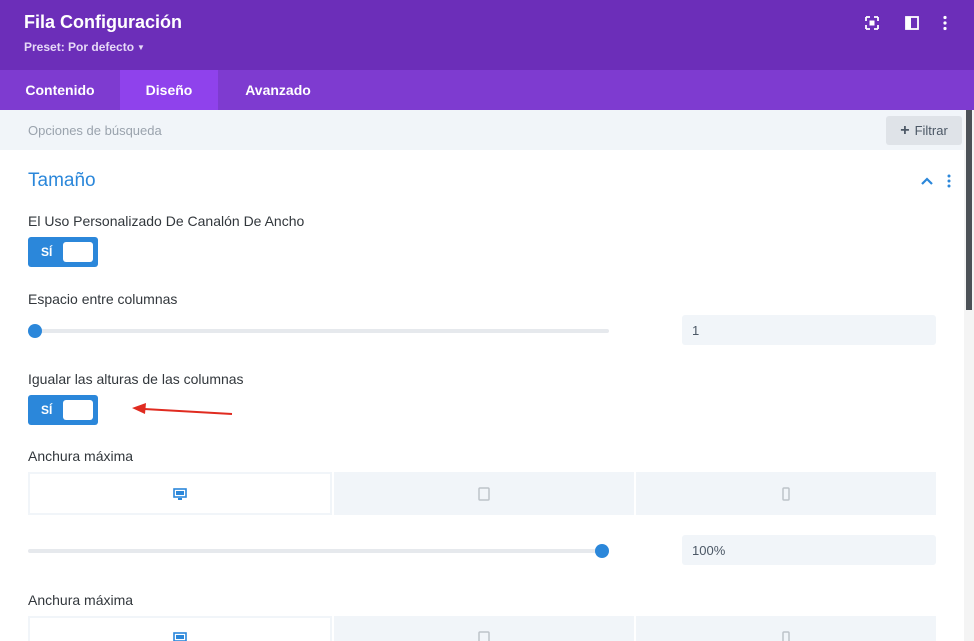 The width and height of the screenshot is (974, 641). What do you see at coordinates (103, 299) in the screenshot?
I see `gutter-width-label: Espacio entre columnas` at bounding box center [103, 299].